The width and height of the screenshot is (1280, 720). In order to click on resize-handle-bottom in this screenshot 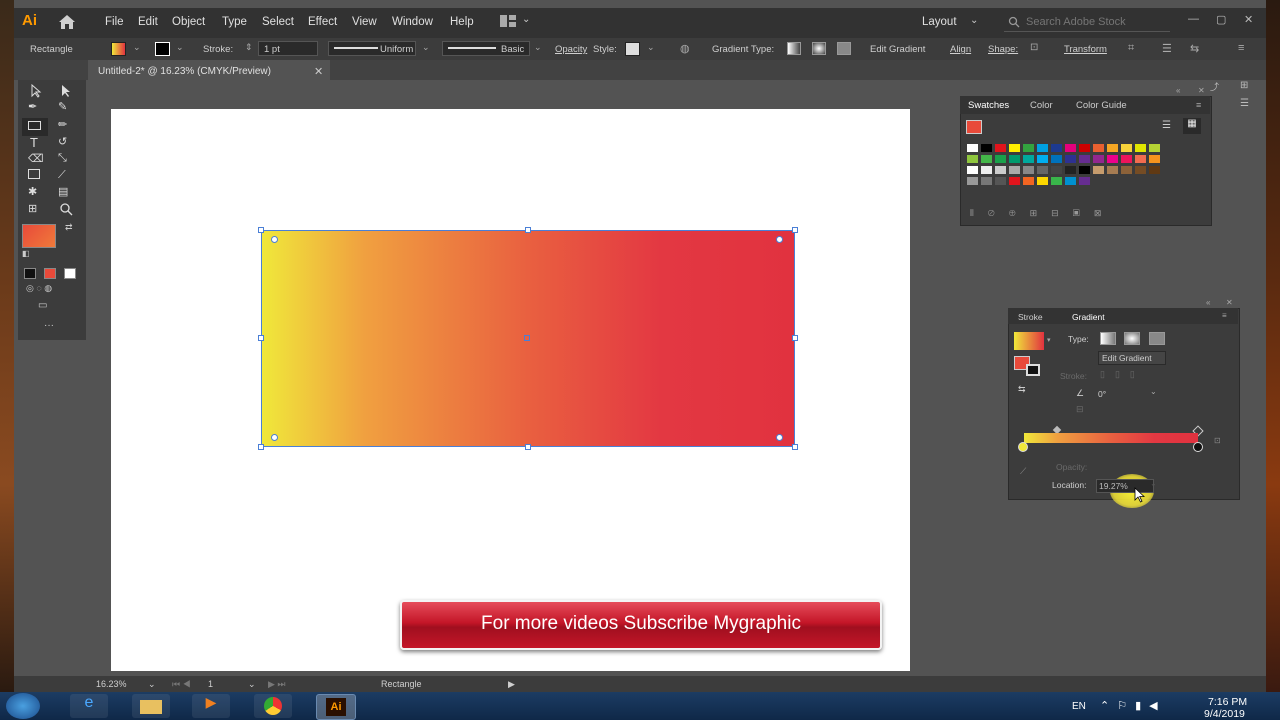, I will do `click(528, 447)`.